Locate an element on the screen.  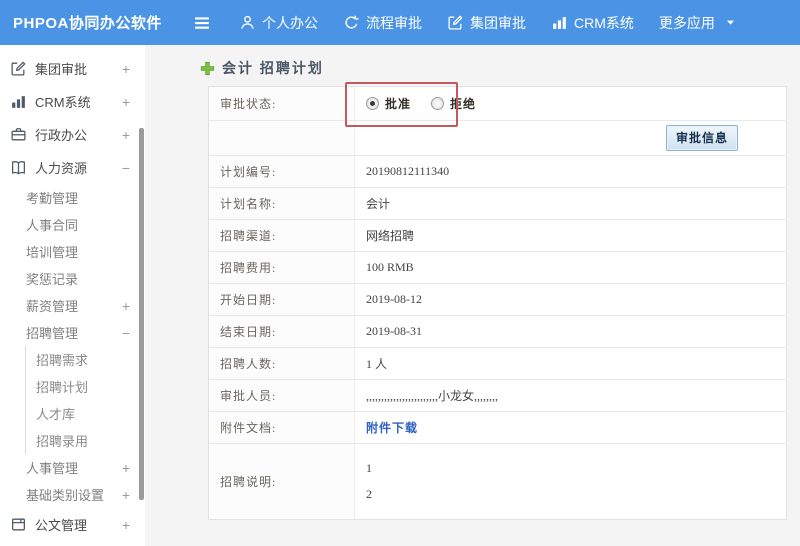
nav-item-label: 集团审批 is located at coordinates (498, 22).